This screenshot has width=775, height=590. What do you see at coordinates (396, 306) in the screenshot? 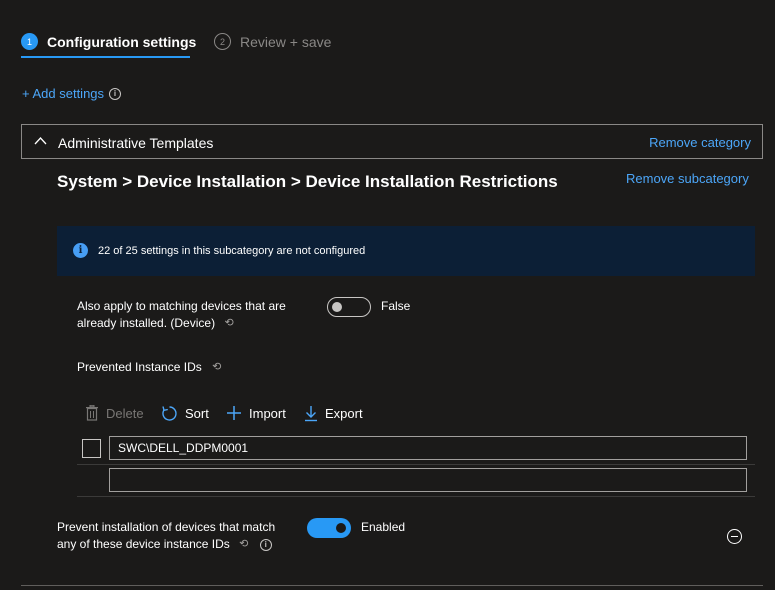
I see `also-apply-toggle-value: False` at bounding box center [396, 306].